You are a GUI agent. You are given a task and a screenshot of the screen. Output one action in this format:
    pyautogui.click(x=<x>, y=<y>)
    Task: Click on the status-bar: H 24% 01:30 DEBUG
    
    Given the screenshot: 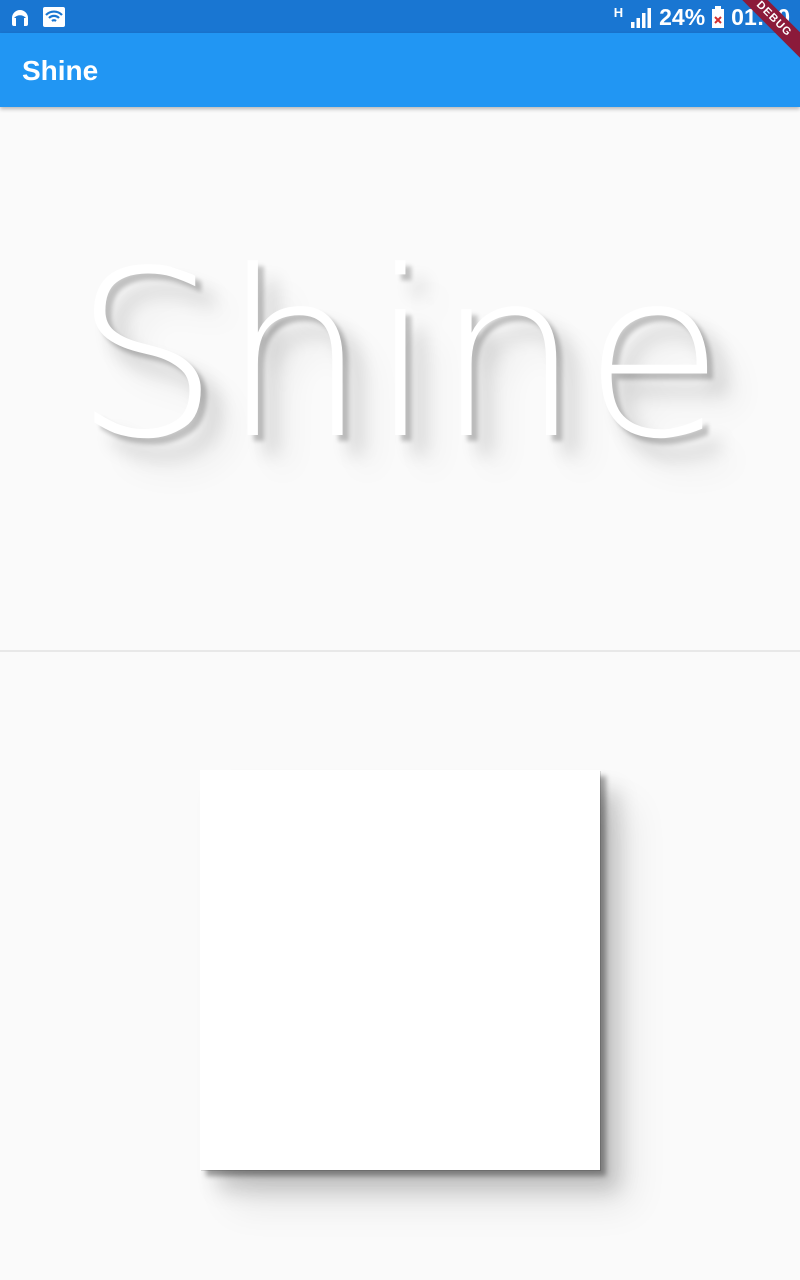 What is the action you would take?
    pyautogui.click(x=400, y=34)
    